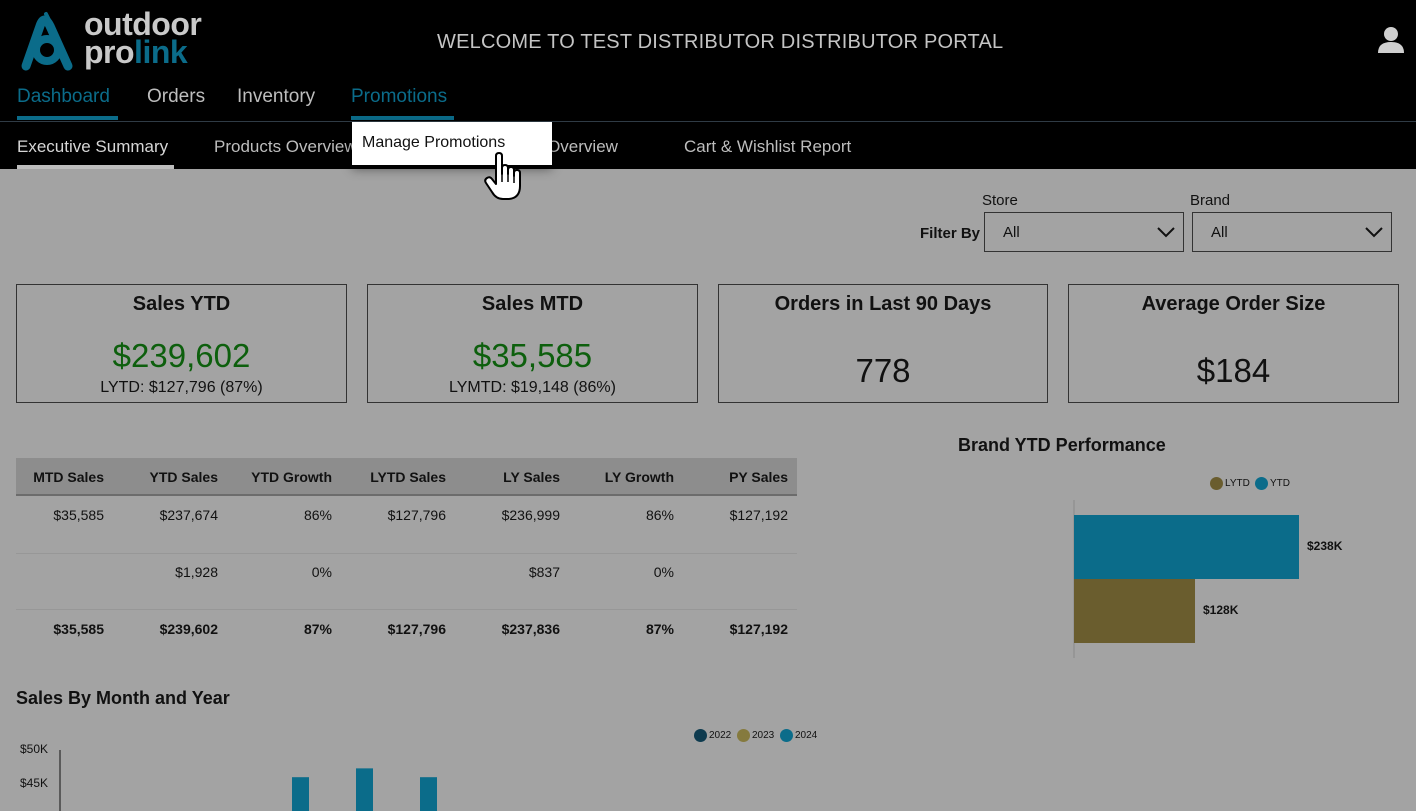 This screenshot has height=811, width=1416. Describe the element at coordinates (181, 304) in the screenshot. I see `kpi-title: Sales YTD` at that location.